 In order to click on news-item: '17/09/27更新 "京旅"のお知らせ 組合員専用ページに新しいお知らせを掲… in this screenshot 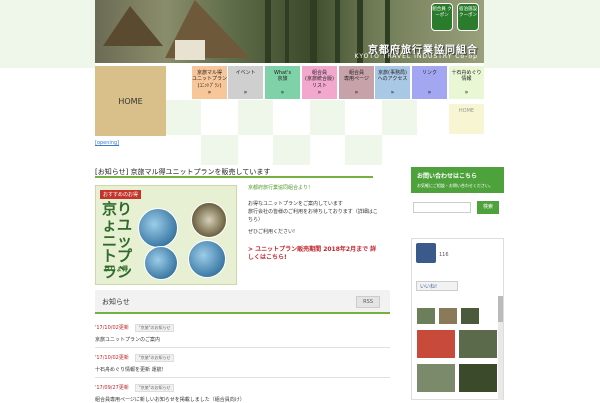, I will do `click(242, 393)`.